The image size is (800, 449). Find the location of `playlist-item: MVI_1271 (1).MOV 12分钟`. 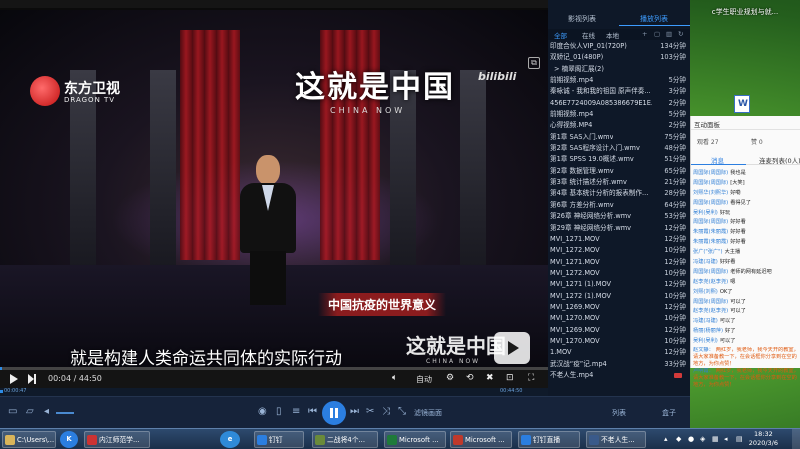

playlist-item: MVI_1271 (1).MOV 12分钟 is located at coordinates (619, 284).